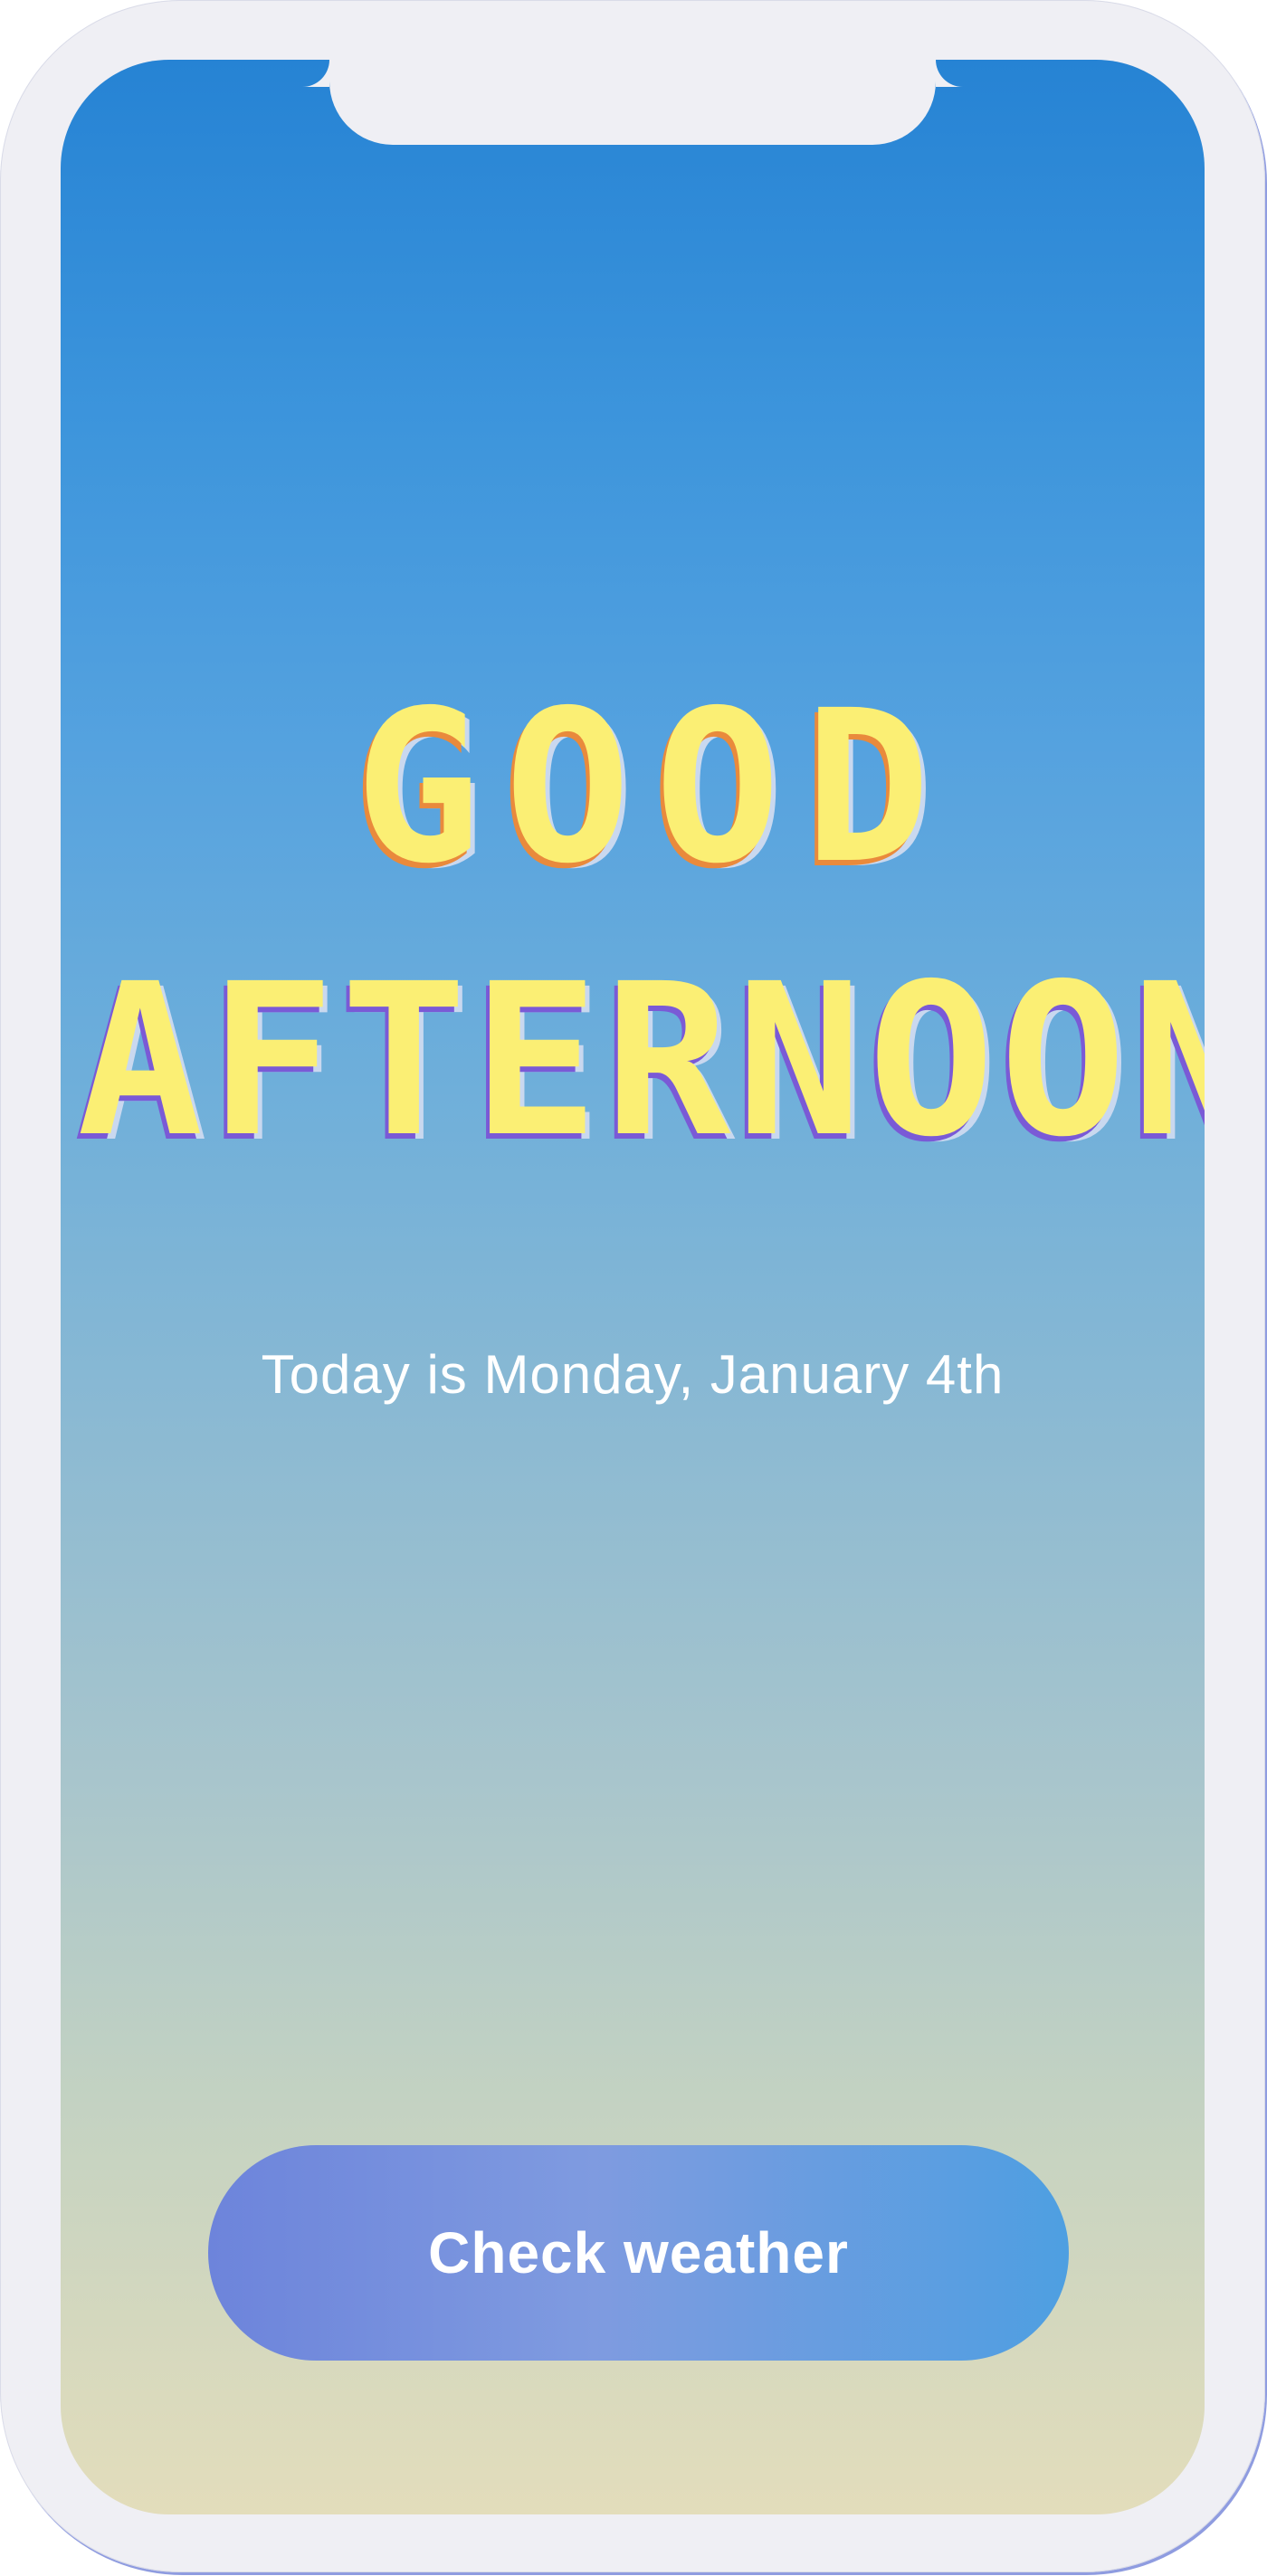 Image resolution: width=1267 pixels, height=2576 pixels. What do you see at coordinates (950, 73) in the screenshot?
I see `notch-corner-right` at bounding box center [950, 73].